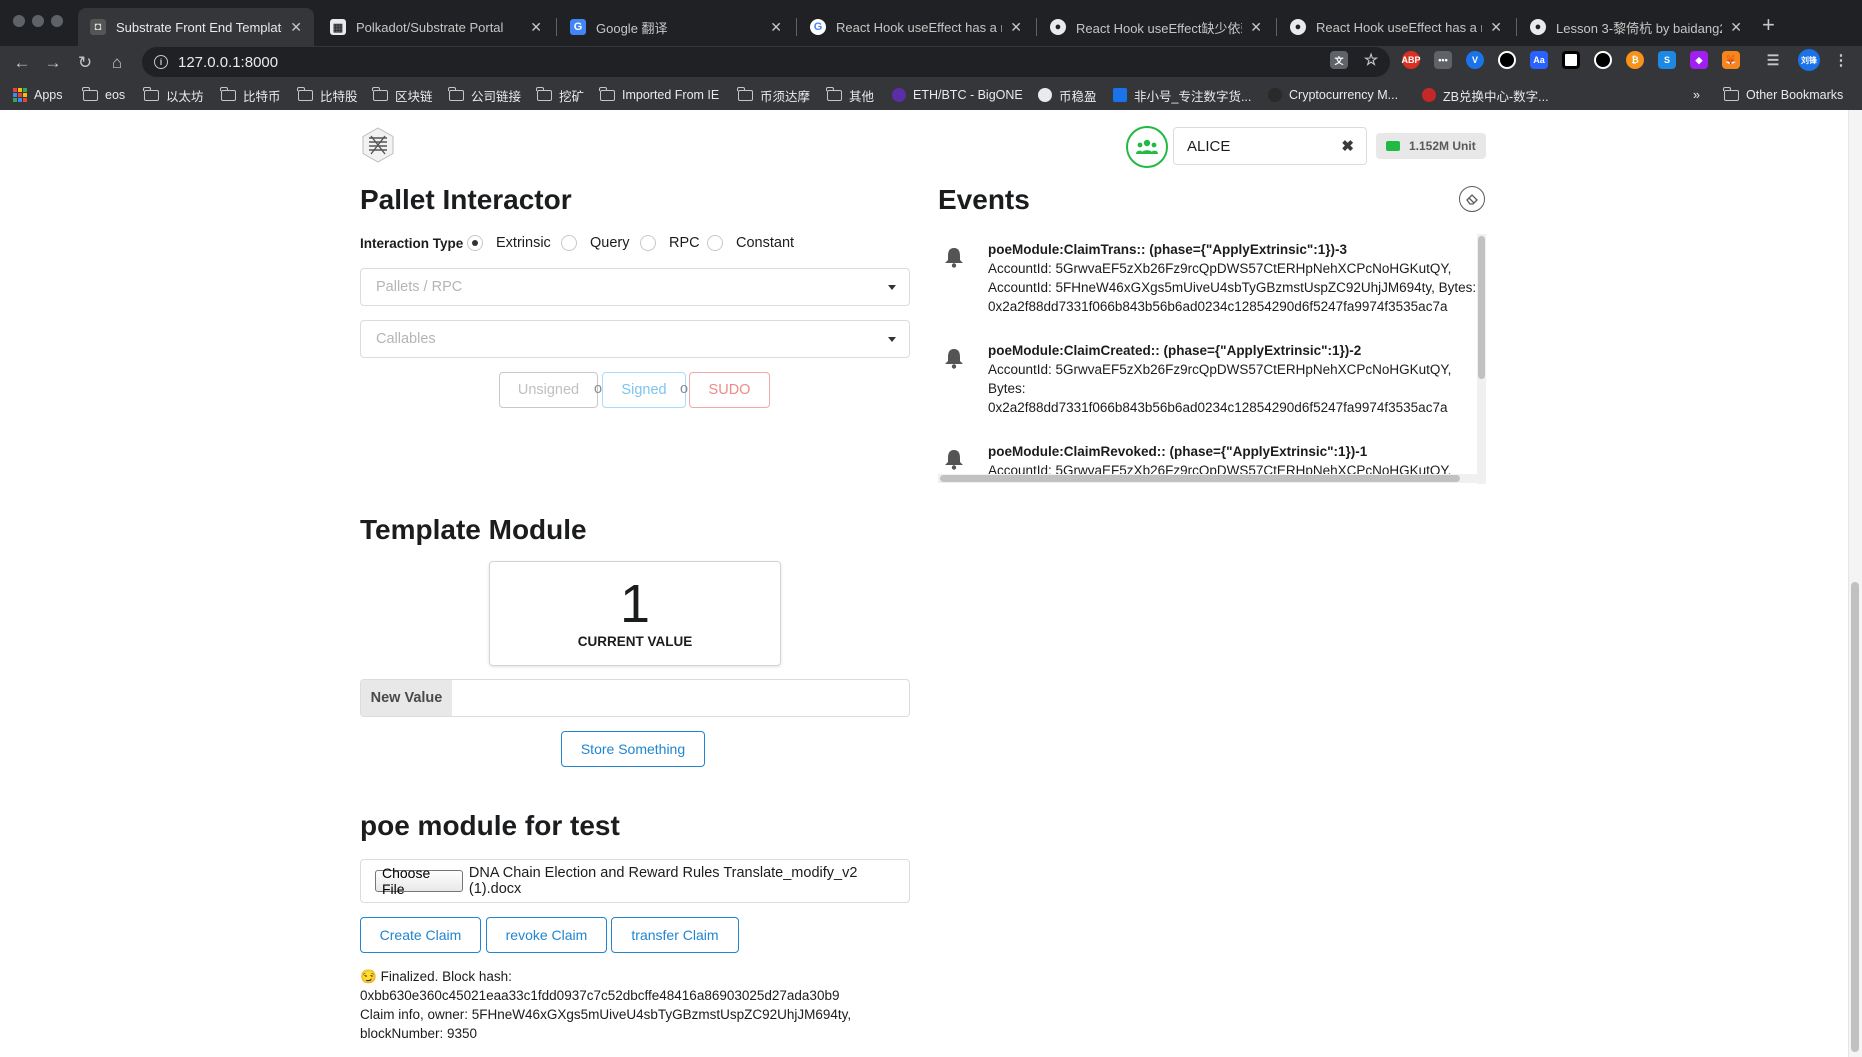 This screenshot has height=1057, width=1862. Describe the element at coordinates (635, 287) in the screenshot. I see `pallets-rpc-dropdown: Pallets / RPC` at that location.